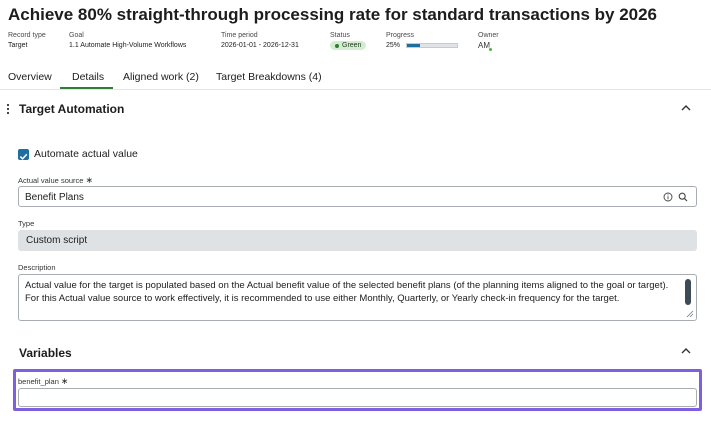 The height and width of the screenshot is (424, 711). I want to click on meta-record-type: Record type Target, so click(27, 40).